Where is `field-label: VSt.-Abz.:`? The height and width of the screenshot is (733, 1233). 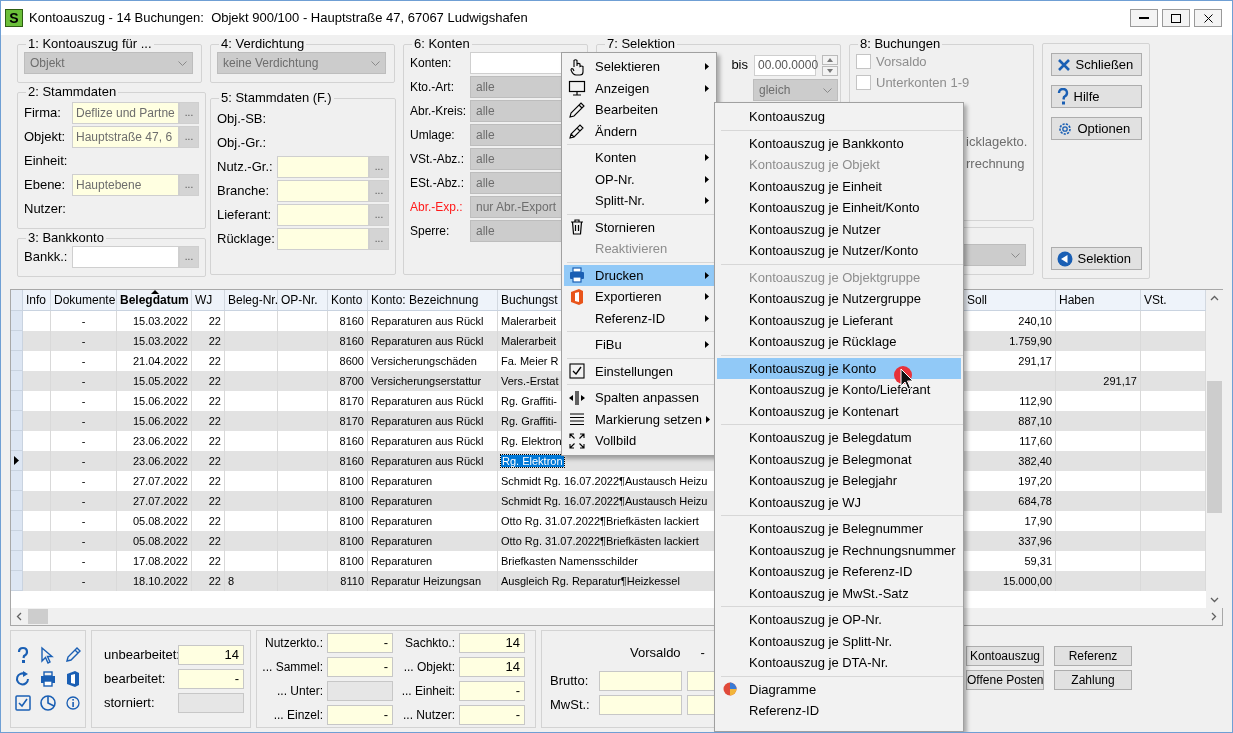 field-label: VSt.-Abz.: is located at coordinates (438, 159).